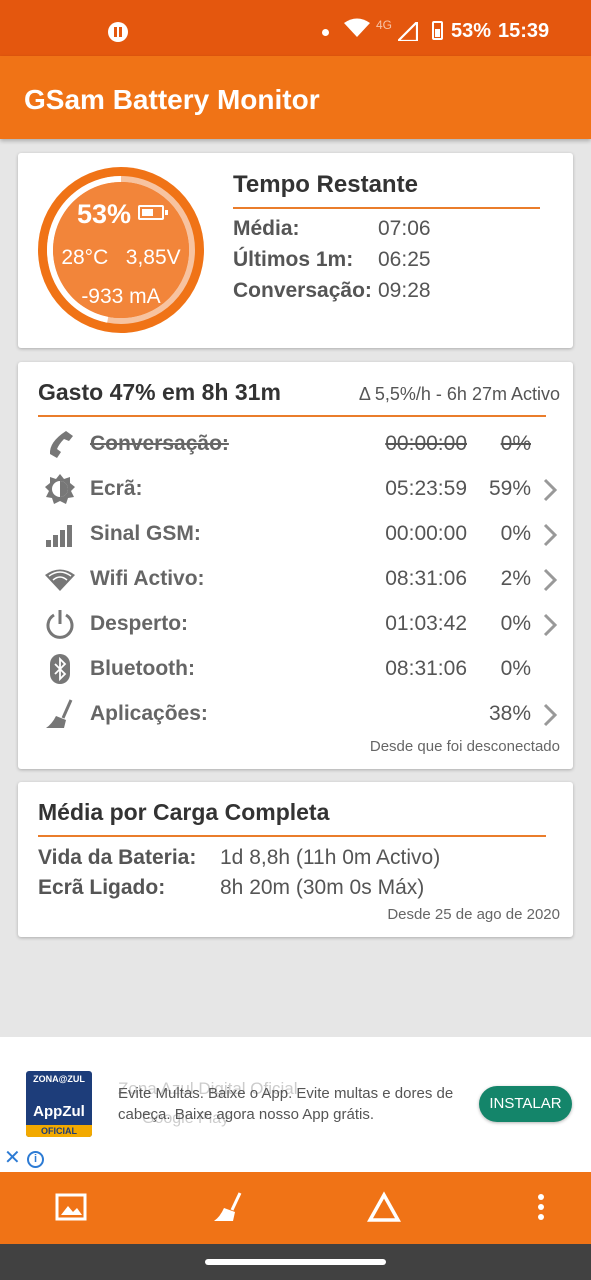  I want to click on cell-signal-icon, so click(408, 31).